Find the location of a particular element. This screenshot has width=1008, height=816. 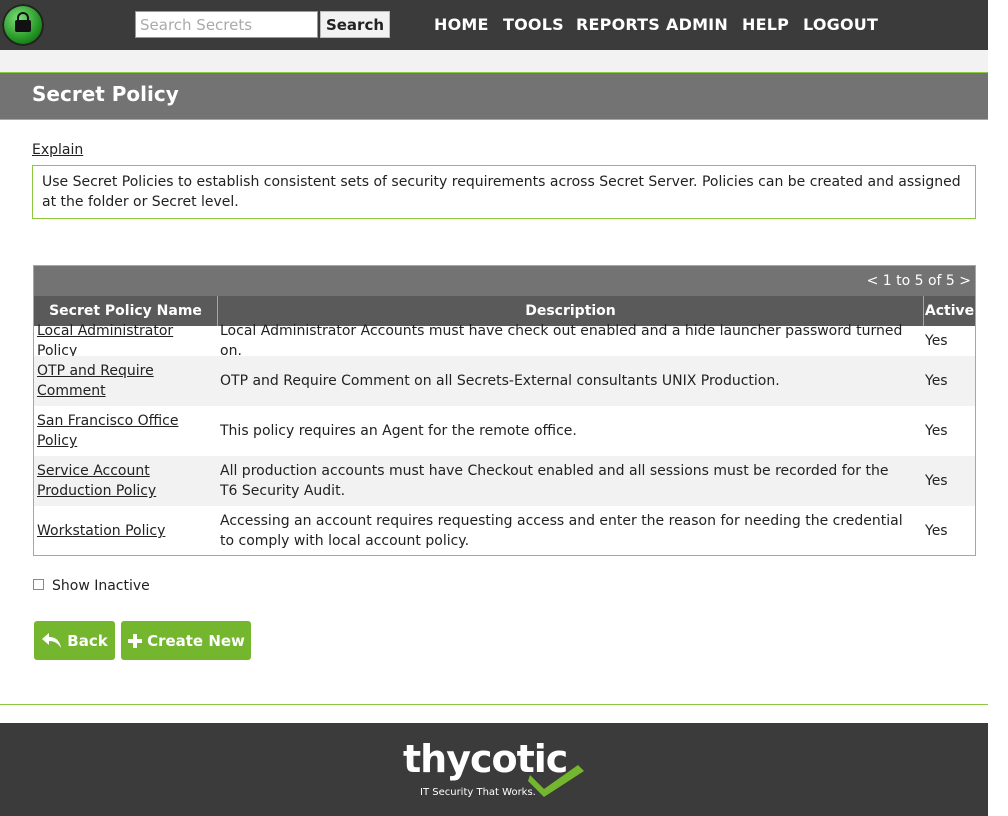

policy-name-cell: Service Account Production Policy is located at coordinates (112, 481).